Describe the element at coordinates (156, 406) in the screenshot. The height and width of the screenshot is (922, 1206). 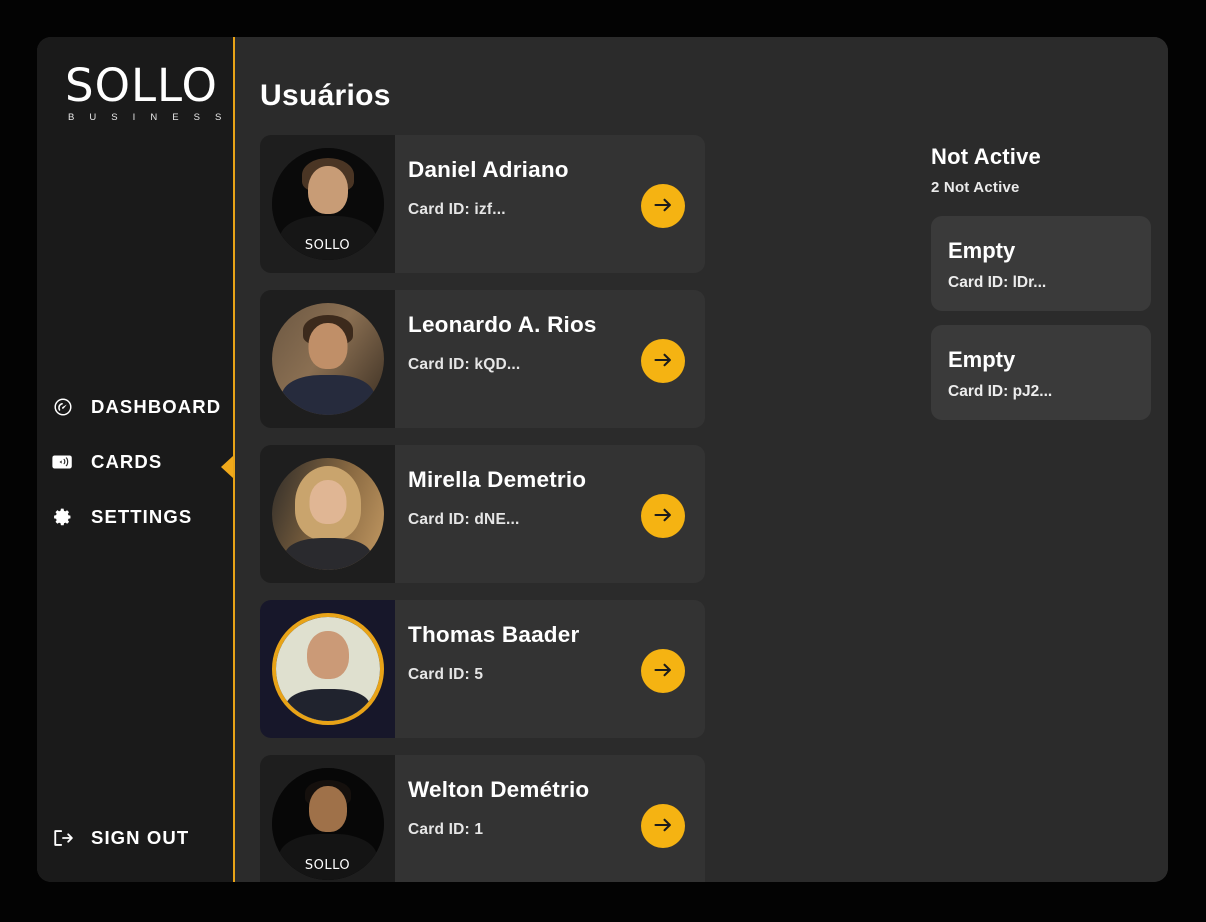
I see `sidebar-item-label: DASHBOARD` at that location.